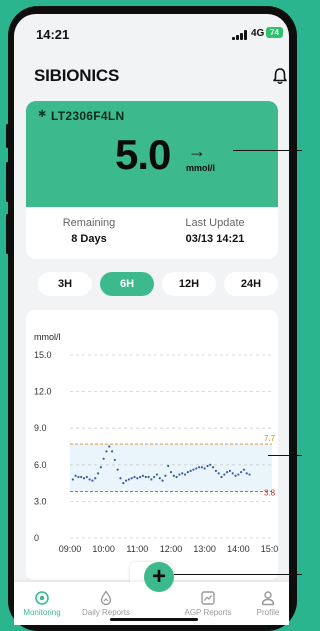 The height and width of the screenshot is (631, 320). What do you see at coordinates (89, 223) in the screenshot?
I see `remaining-label: Remaining` at bounding box center [89, 223].